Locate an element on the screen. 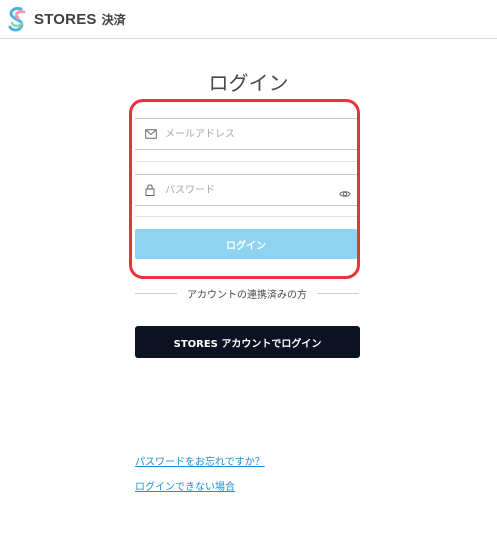  lock-icon is located at coordinates (151, 190).